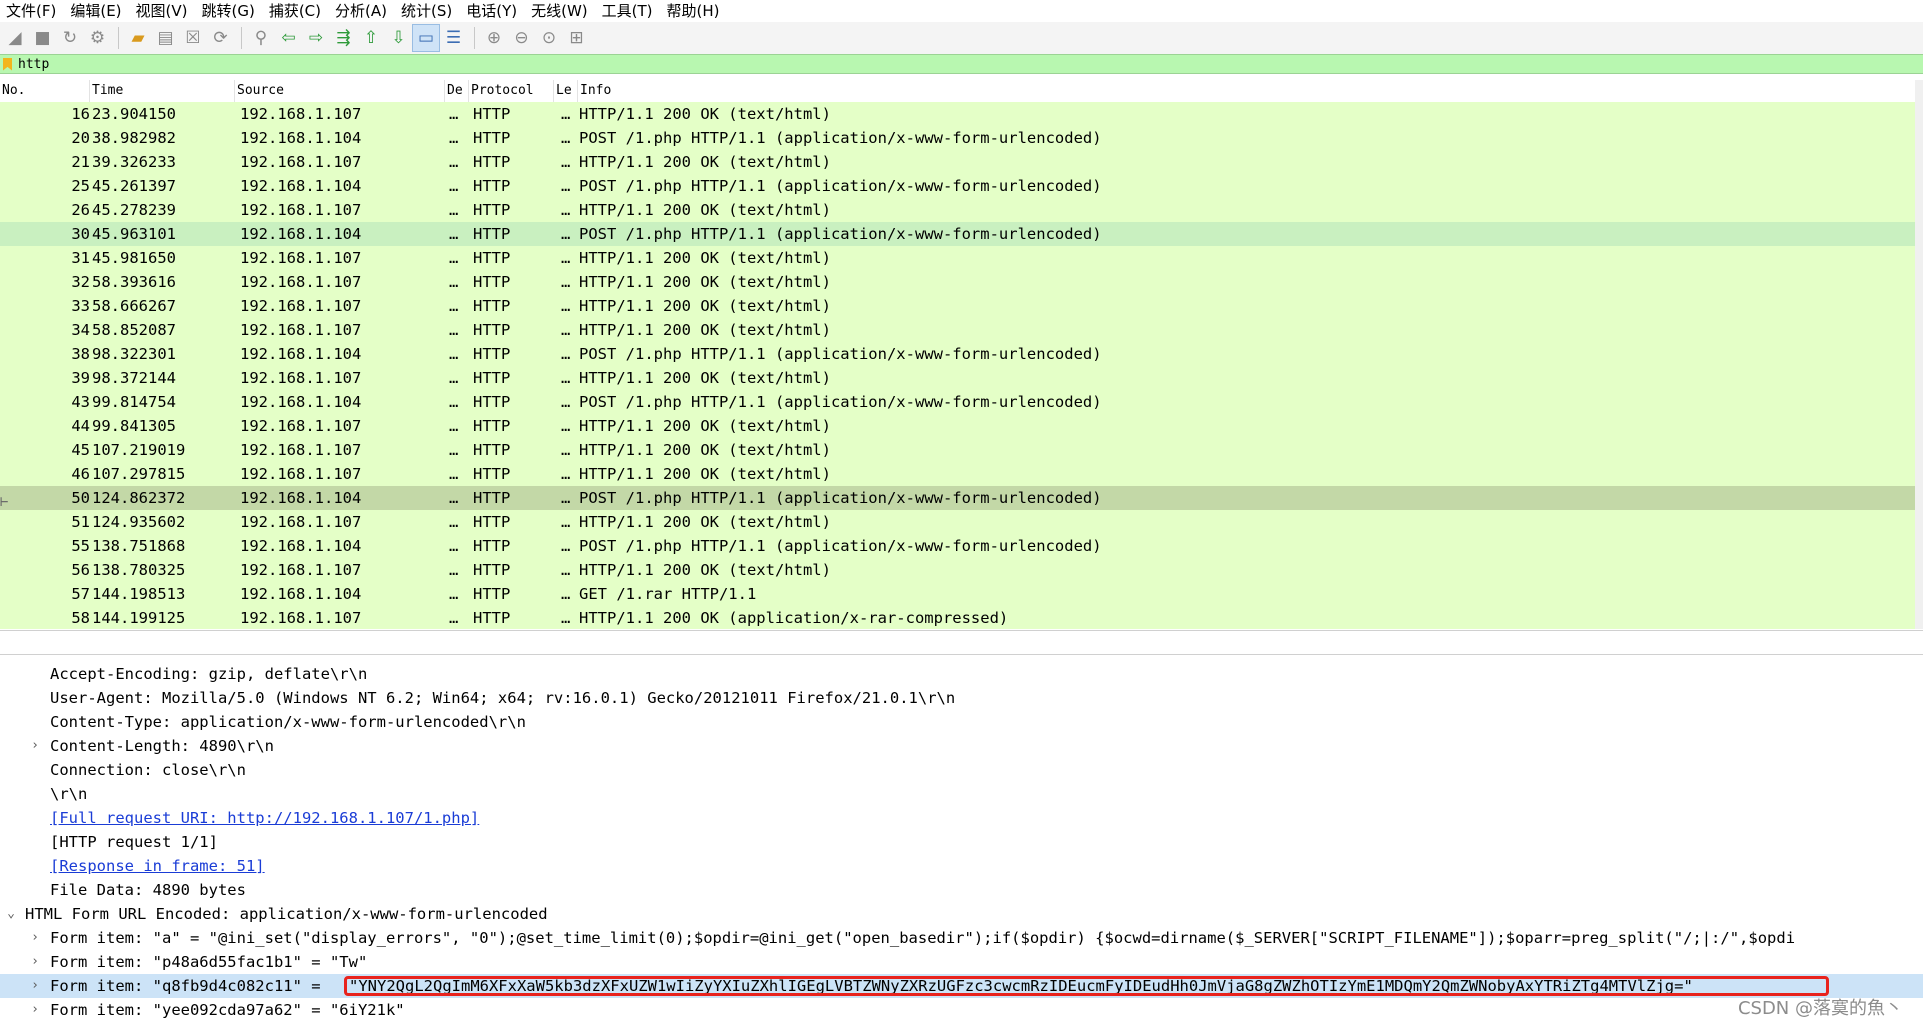 The image size is (1923, 1028). What do you see at coordinates (344, 38) in the screenshot?
I see `go-to-packet-icon: ⇶` at bounding box center [344, 38].